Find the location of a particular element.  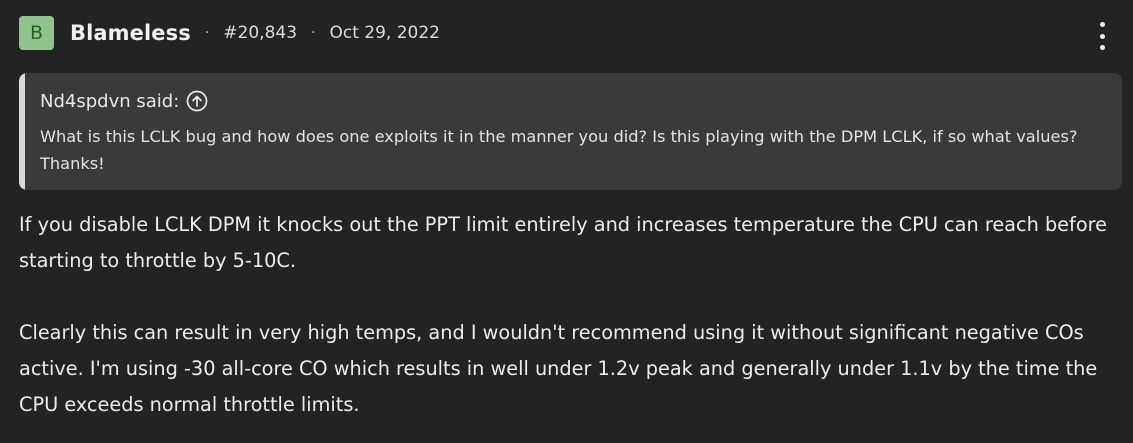

arrow-up-circle-icon is located at coordinates (197, 101).